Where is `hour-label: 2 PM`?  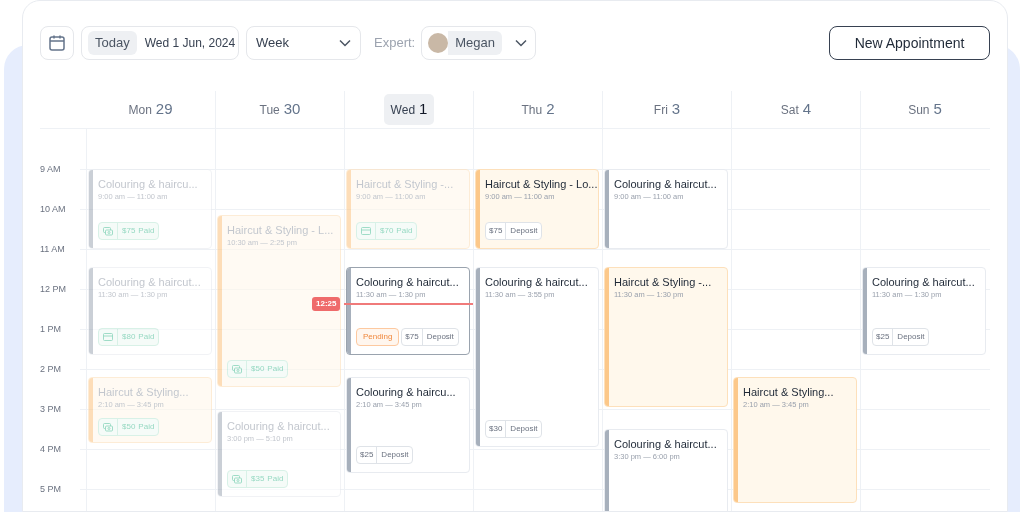 hour-label: 2 PM is located at coordinates (52, 369).